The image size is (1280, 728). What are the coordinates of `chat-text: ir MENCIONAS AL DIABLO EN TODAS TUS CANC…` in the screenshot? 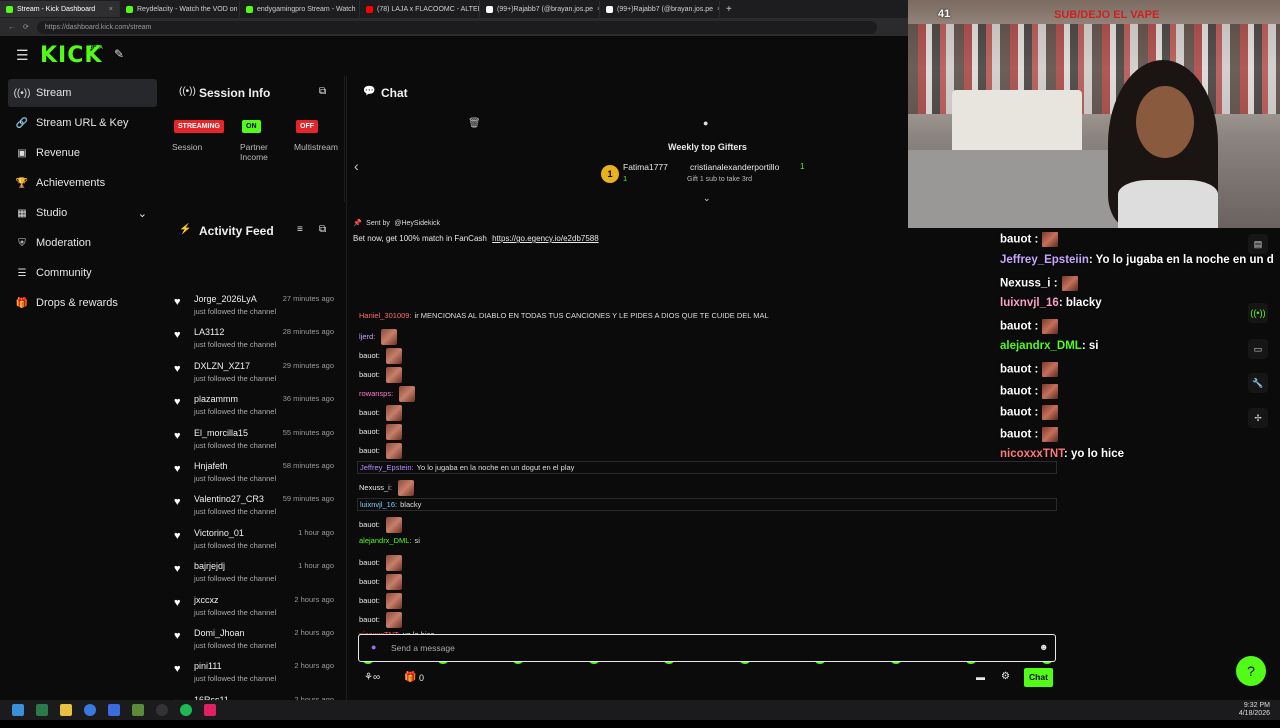 It's located at (592, 315).